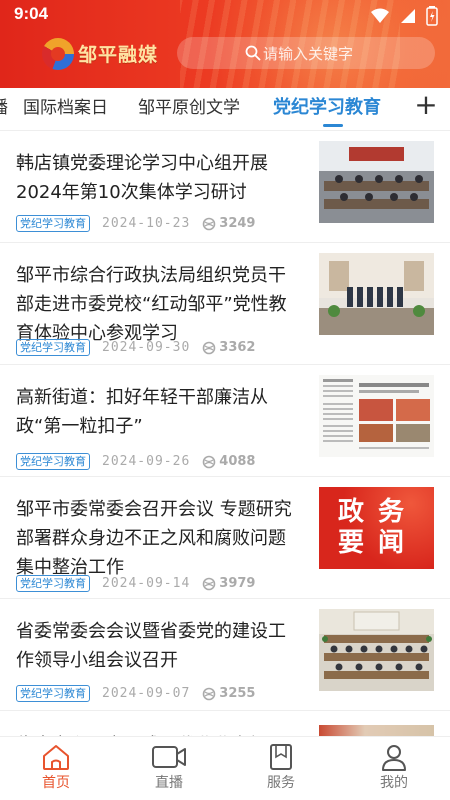 This screenshot has height=800, width=450. I want to click on news-title: 邹平市综合行政执法局组织党员干部走进市委党校“红动邹平”党性教育体验中心参观学习, so click(151, 304).